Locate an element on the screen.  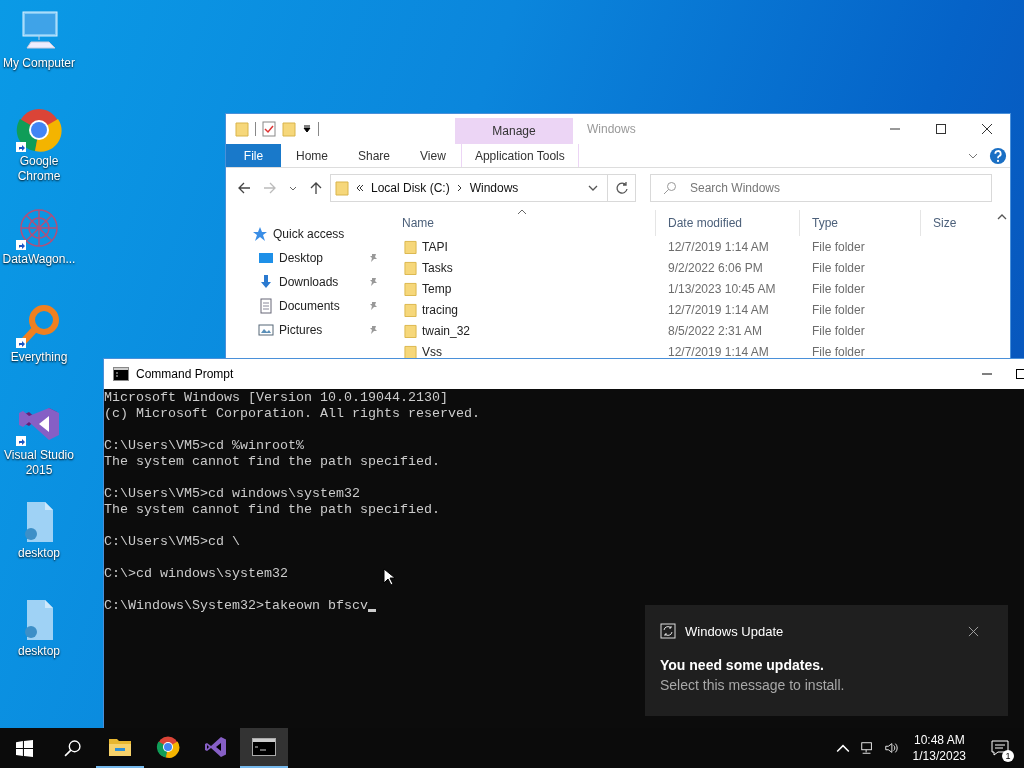
console-line: C:\Windows\System32>takeown bfscv is located at coordinates (236, 606).